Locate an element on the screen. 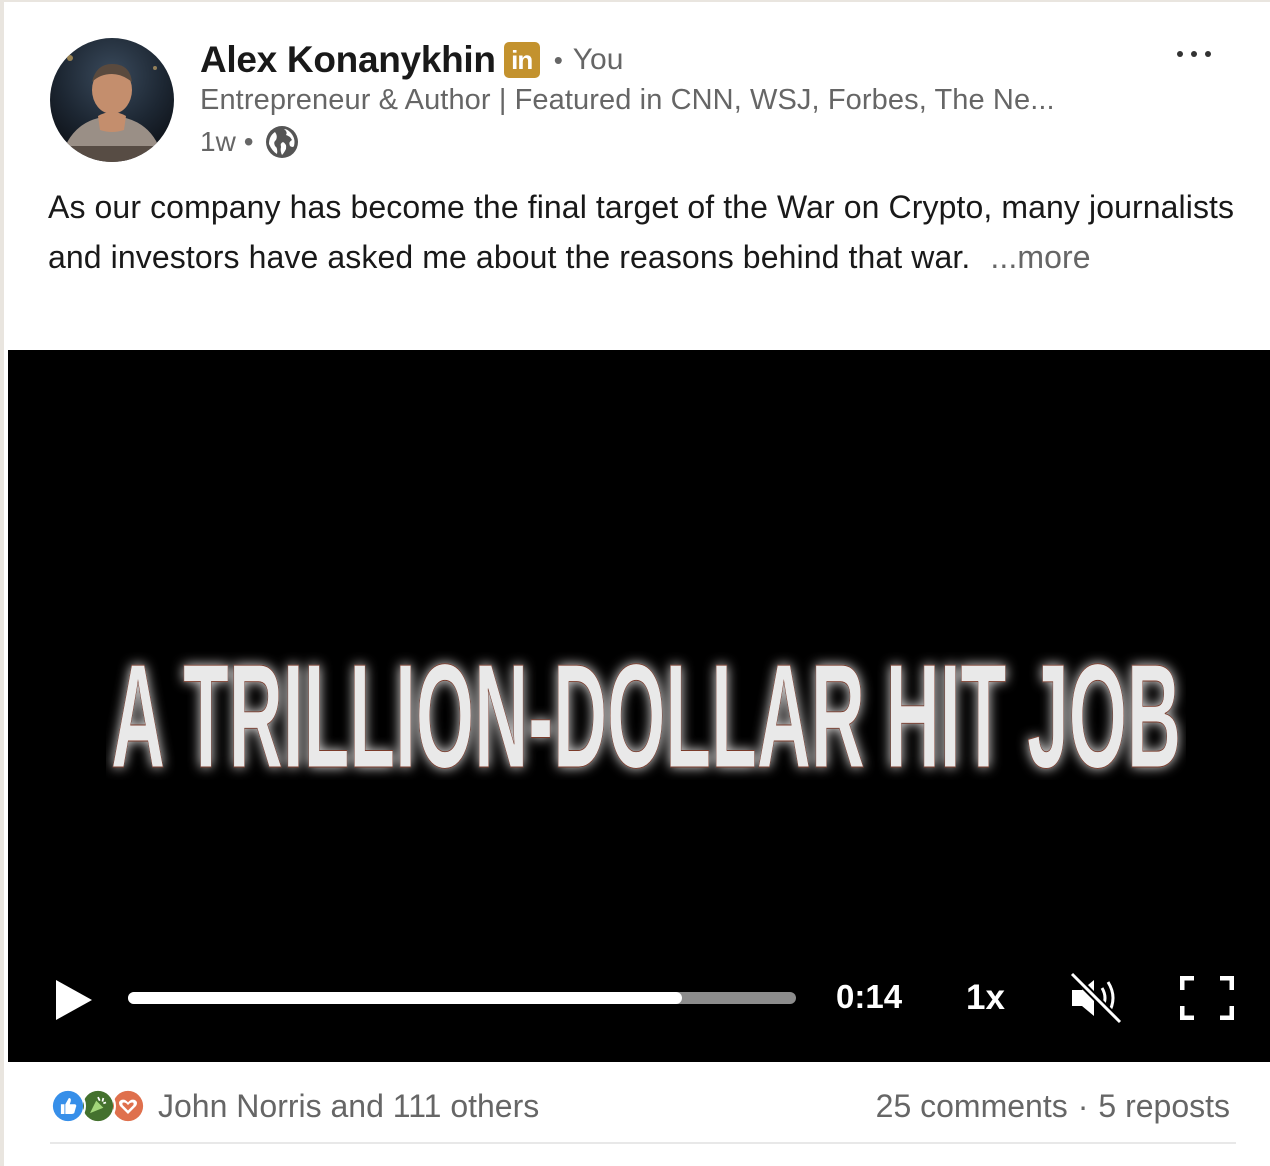 This screenshot has width=1270, height=1166. linkedin-premium-icon: in is located at coordinates (521, 60).